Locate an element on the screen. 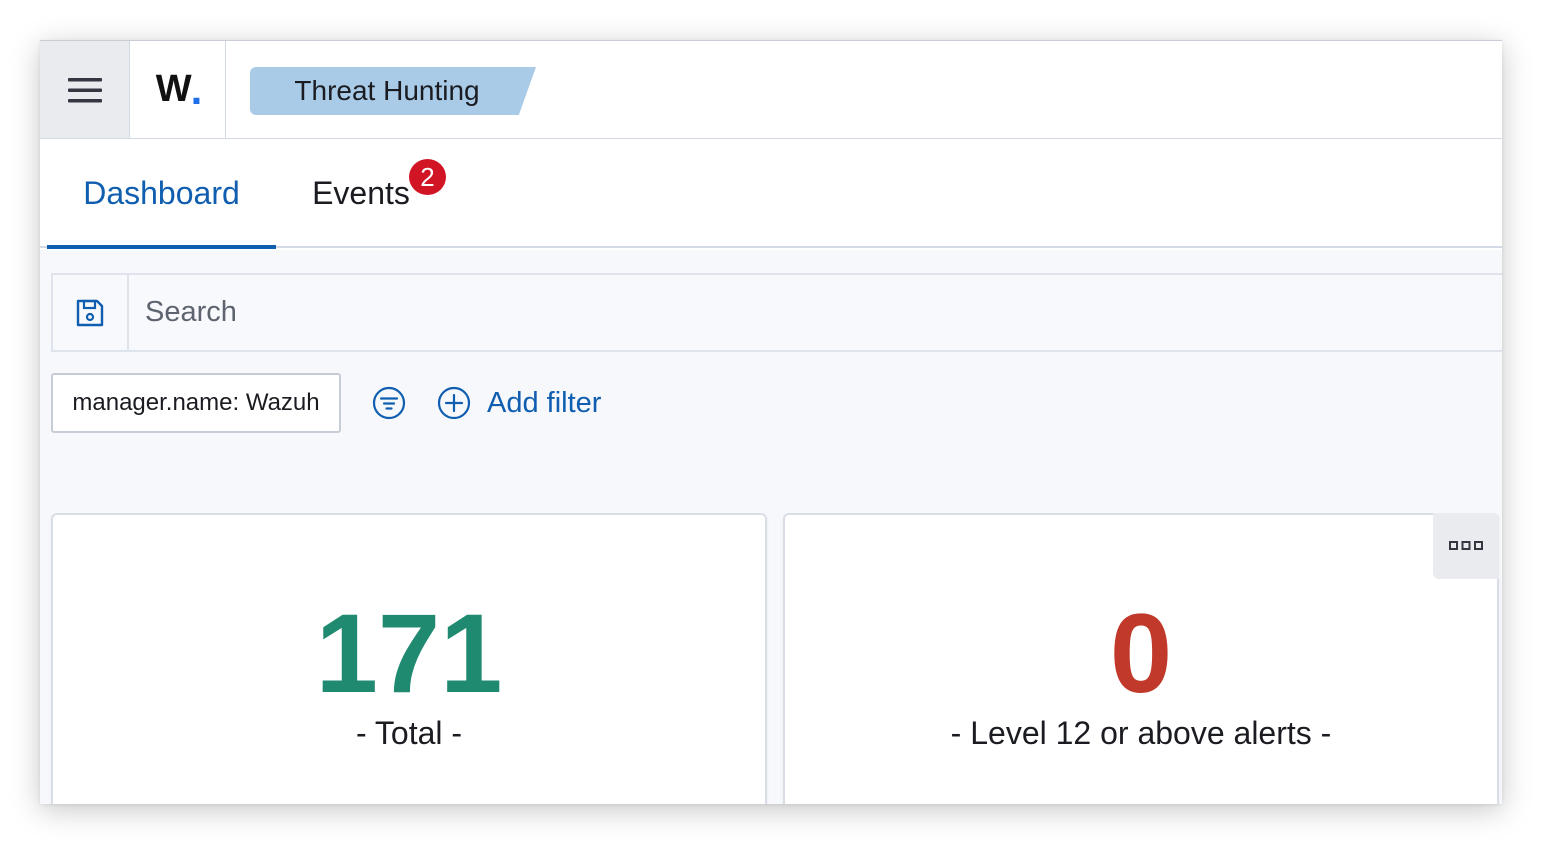  menu-toggle-button is located at coordinates (85, 89).